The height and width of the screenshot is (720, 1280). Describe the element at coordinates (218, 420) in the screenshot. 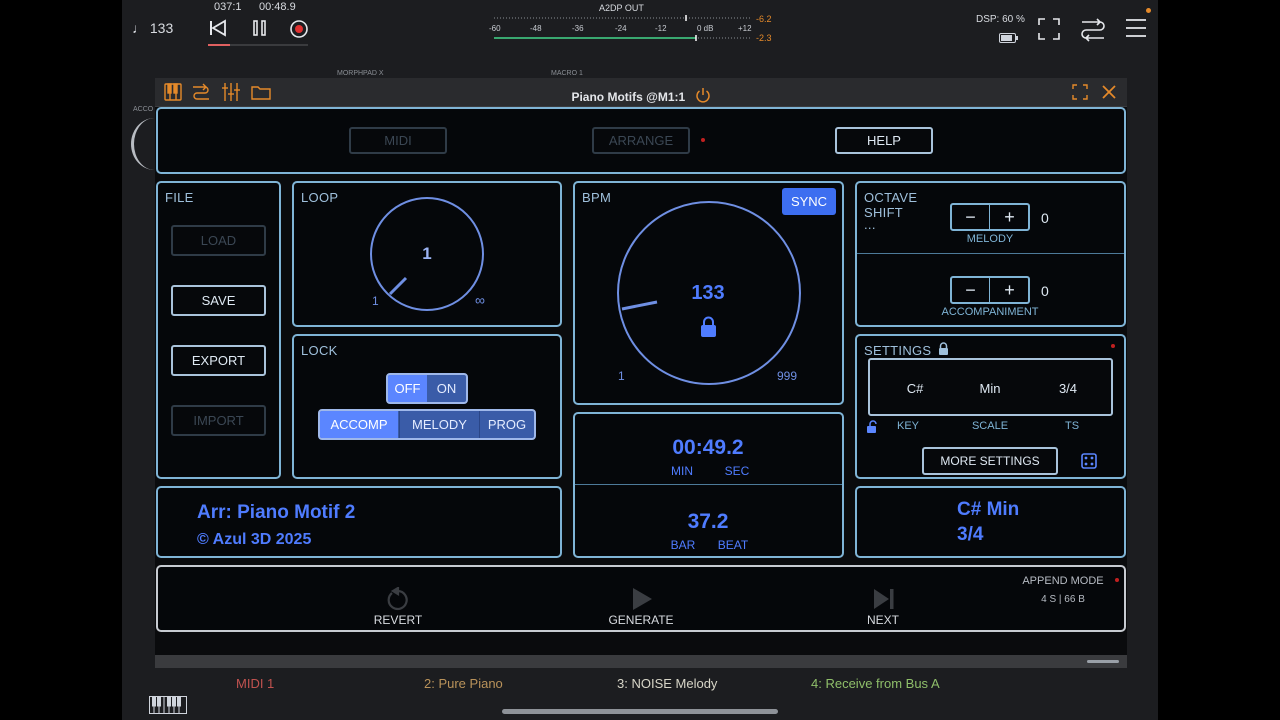

I see `import-button: IMPORT` at that location.